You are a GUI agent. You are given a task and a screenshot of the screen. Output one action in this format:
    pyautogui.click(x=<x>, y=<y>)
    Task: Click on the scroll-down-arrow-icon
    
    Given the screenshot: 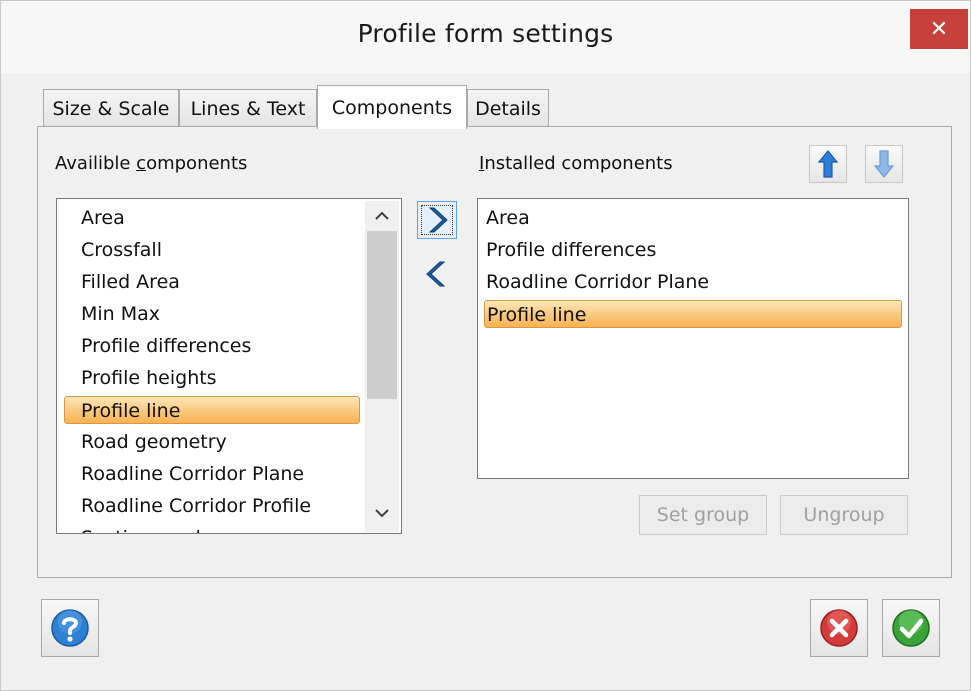 What is the action you would take?
    pyautogui.click(x=382, y=513)
    